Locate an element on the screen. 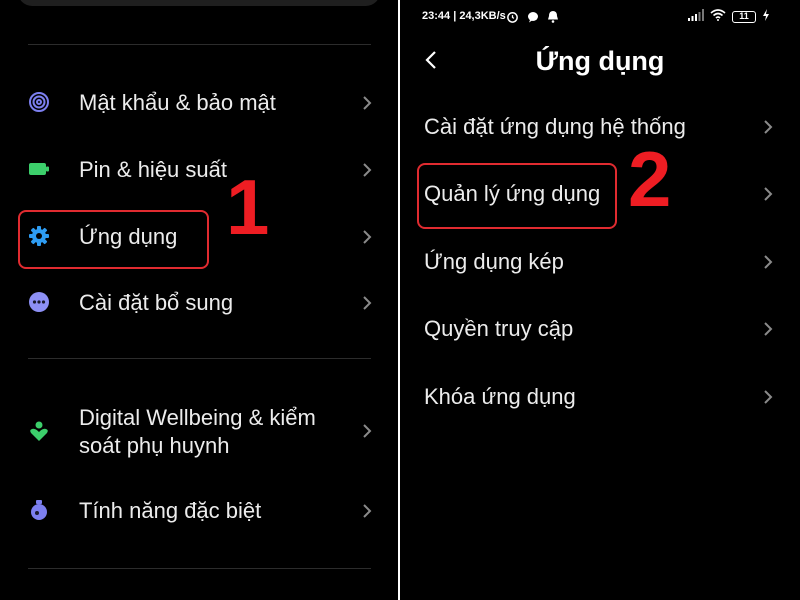 The width and height of the screenshot is (800, 600). settings-item-label: Tính năng đặc biệt is located at coordinates (170, 510).